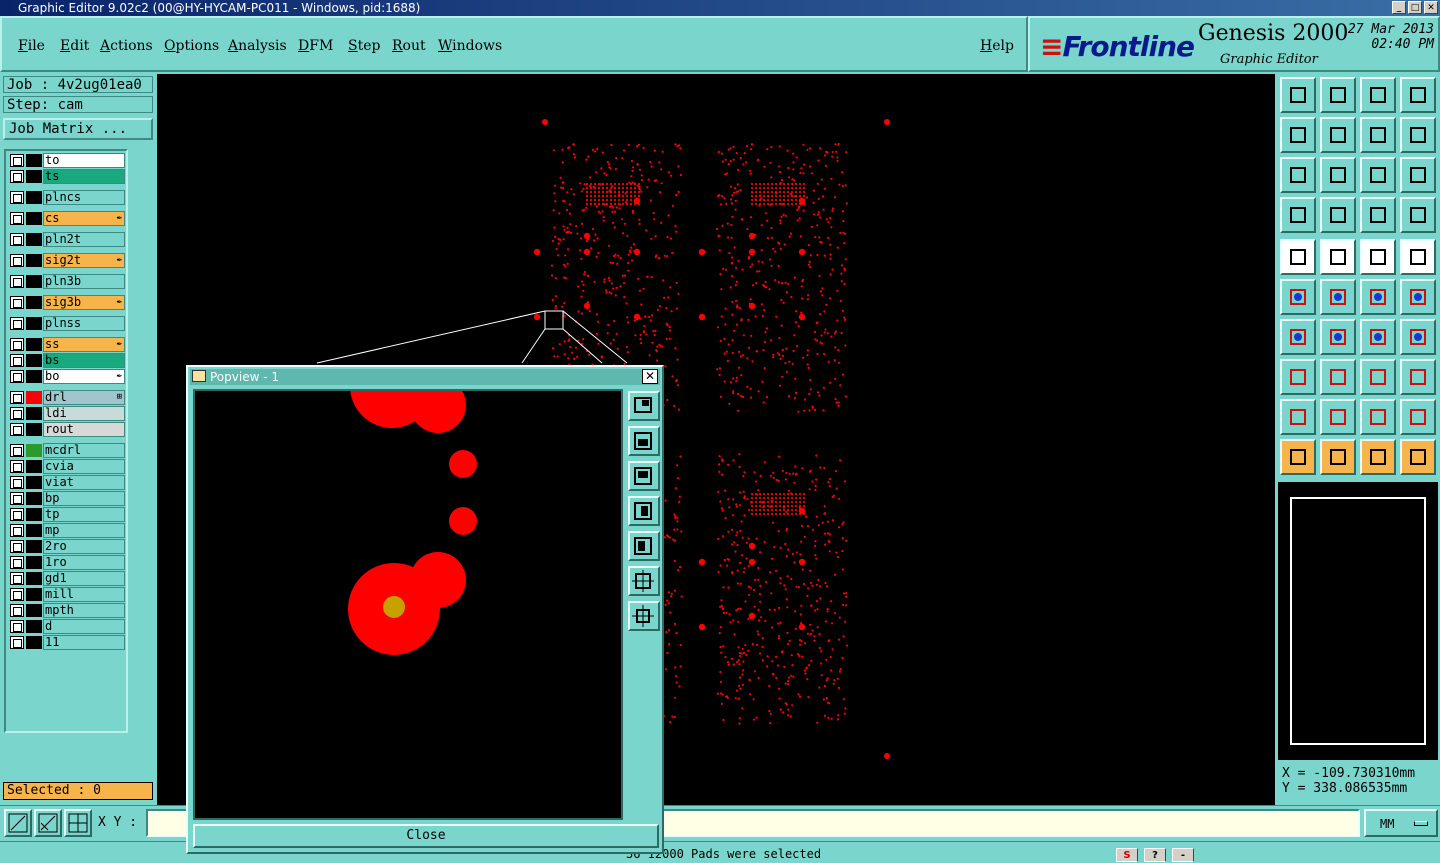 This screenshot has height=863, width=1440. What do you see at coordinates (84, 239) in the screenshot?
I see `layer-name: pln2t` at bounding box center [84, 239].